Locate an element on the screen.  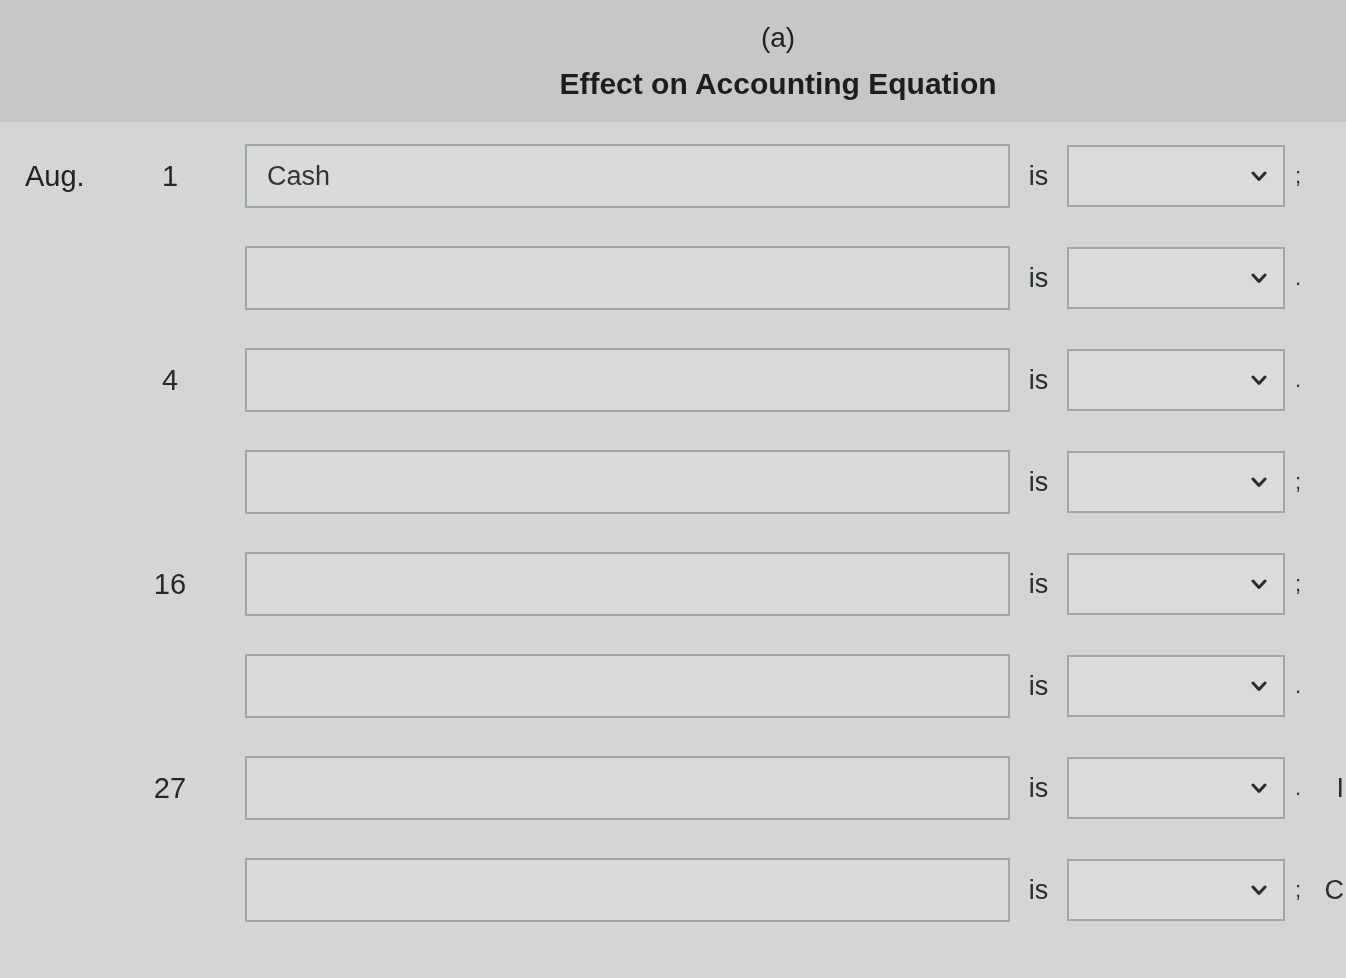
cut-off-text: I is located at coordinates (1340, 788).